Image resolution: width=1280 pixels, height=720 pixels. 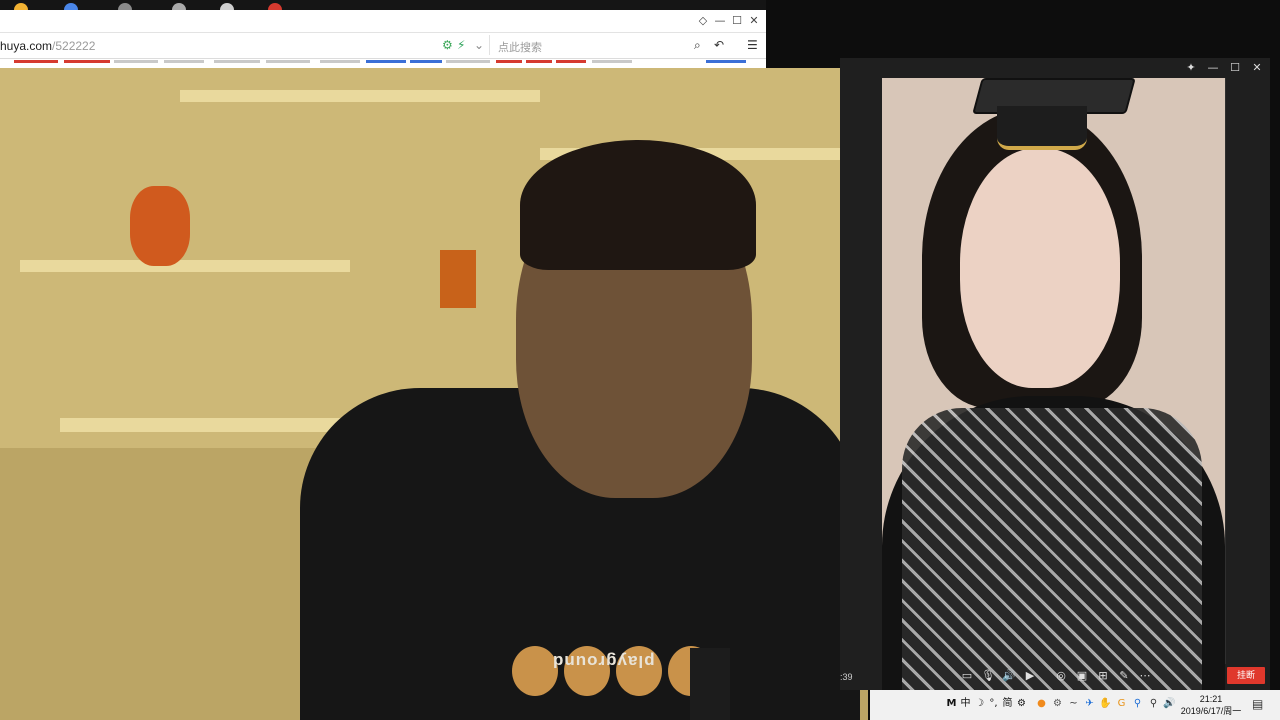 I want to click on graduation-cap-sticker, so click(x=1054, y=114).